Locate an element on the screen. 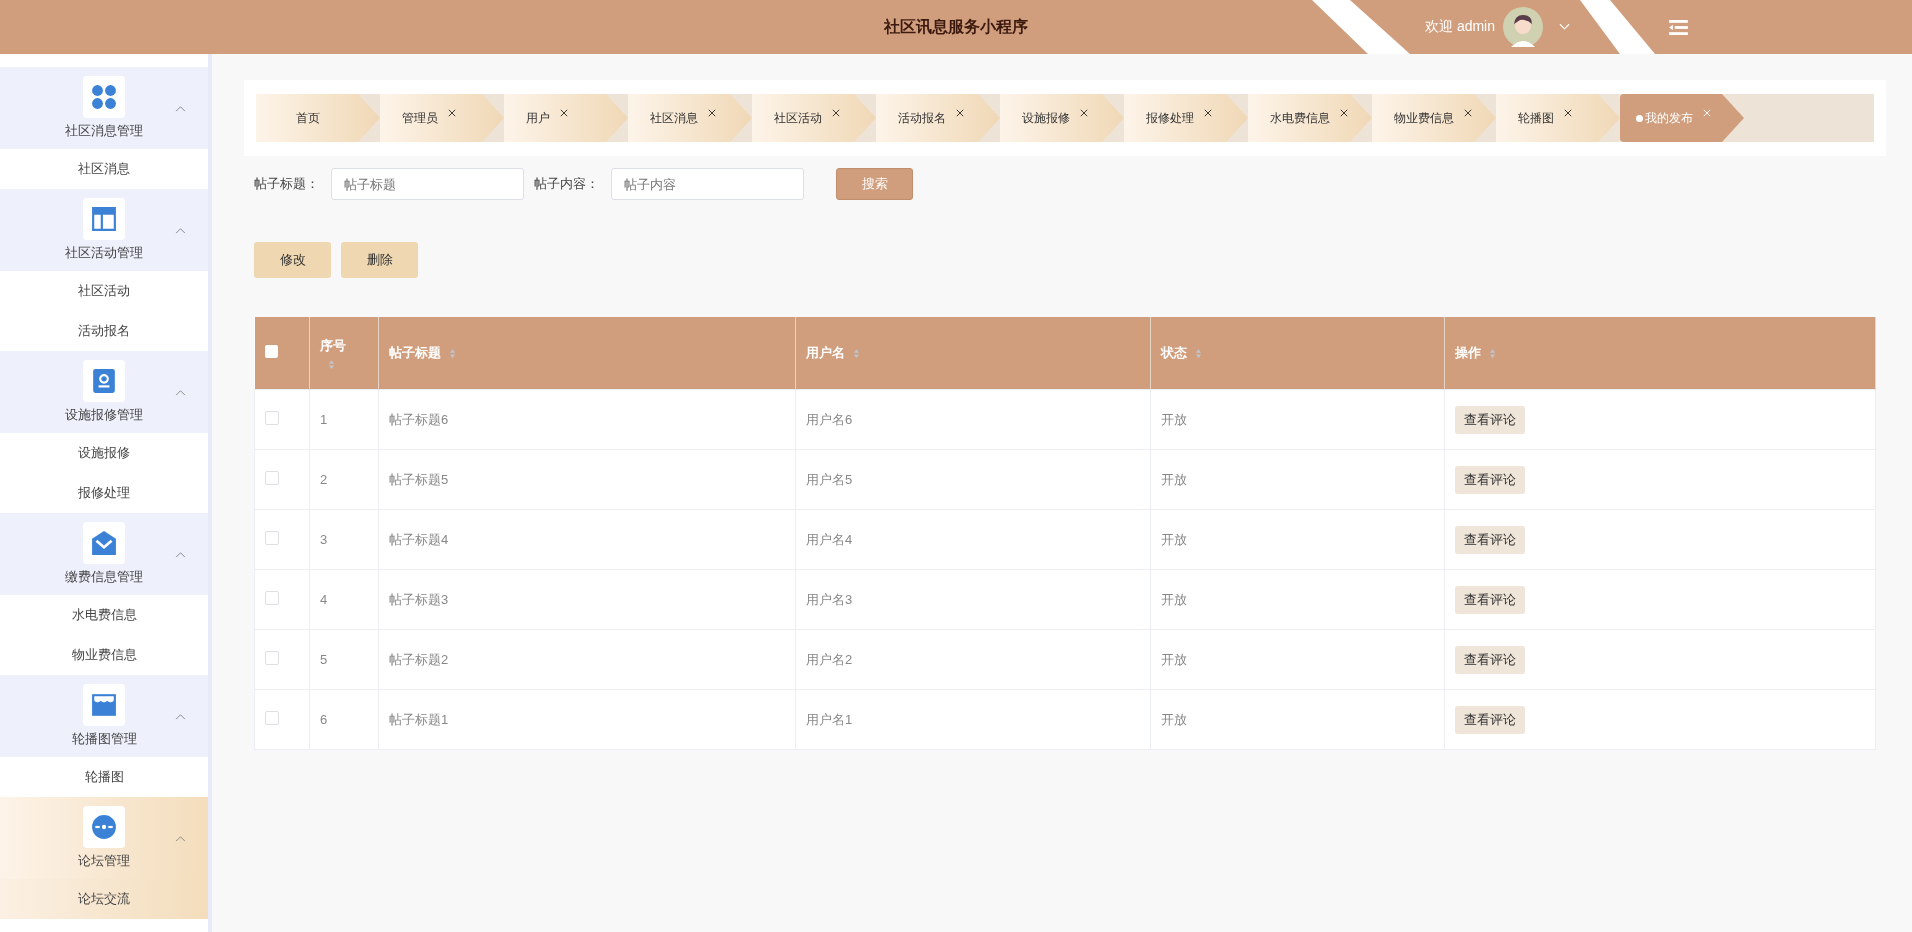  table-cell: 用户名4 is located at coordinates (973, 539).